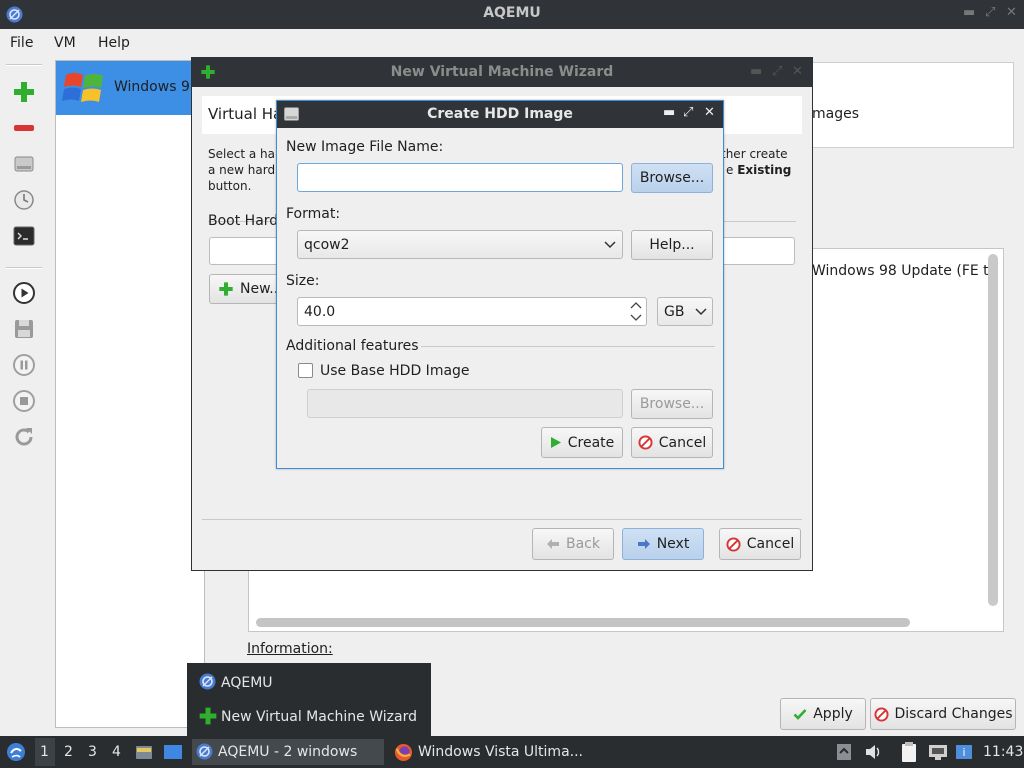 The height and width of the screenshot is (768, 1024). I want to click on dialog-maximize-icon: ⤢, so click(688, 112).